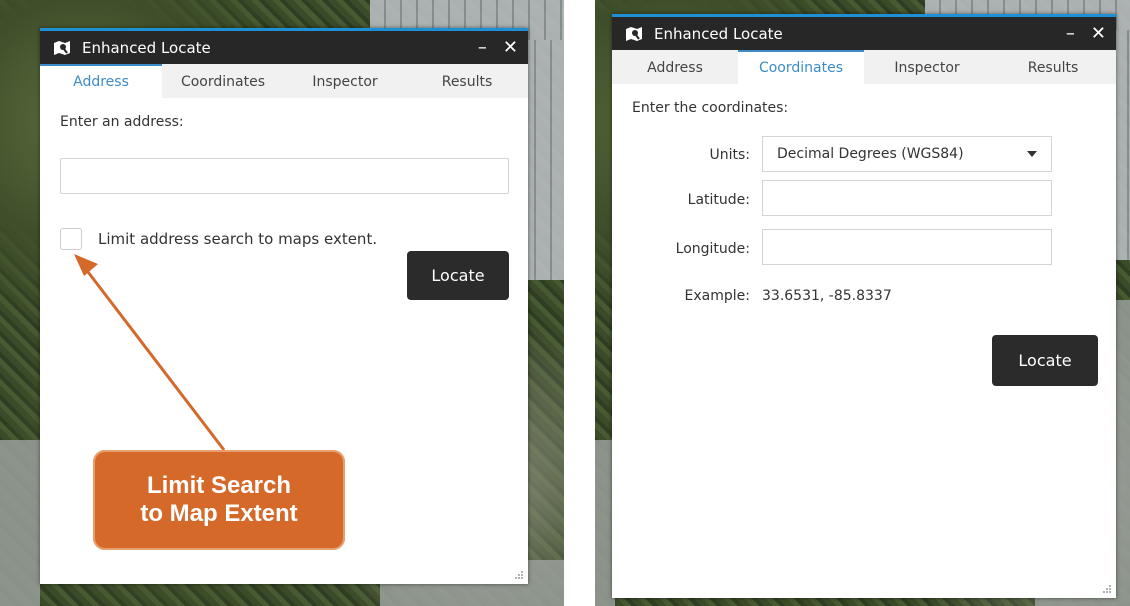 The width and height of the screenshot is (1130, 606). I want to click on units-select: Decimal Degrees (WGS84), so click(907, 154).